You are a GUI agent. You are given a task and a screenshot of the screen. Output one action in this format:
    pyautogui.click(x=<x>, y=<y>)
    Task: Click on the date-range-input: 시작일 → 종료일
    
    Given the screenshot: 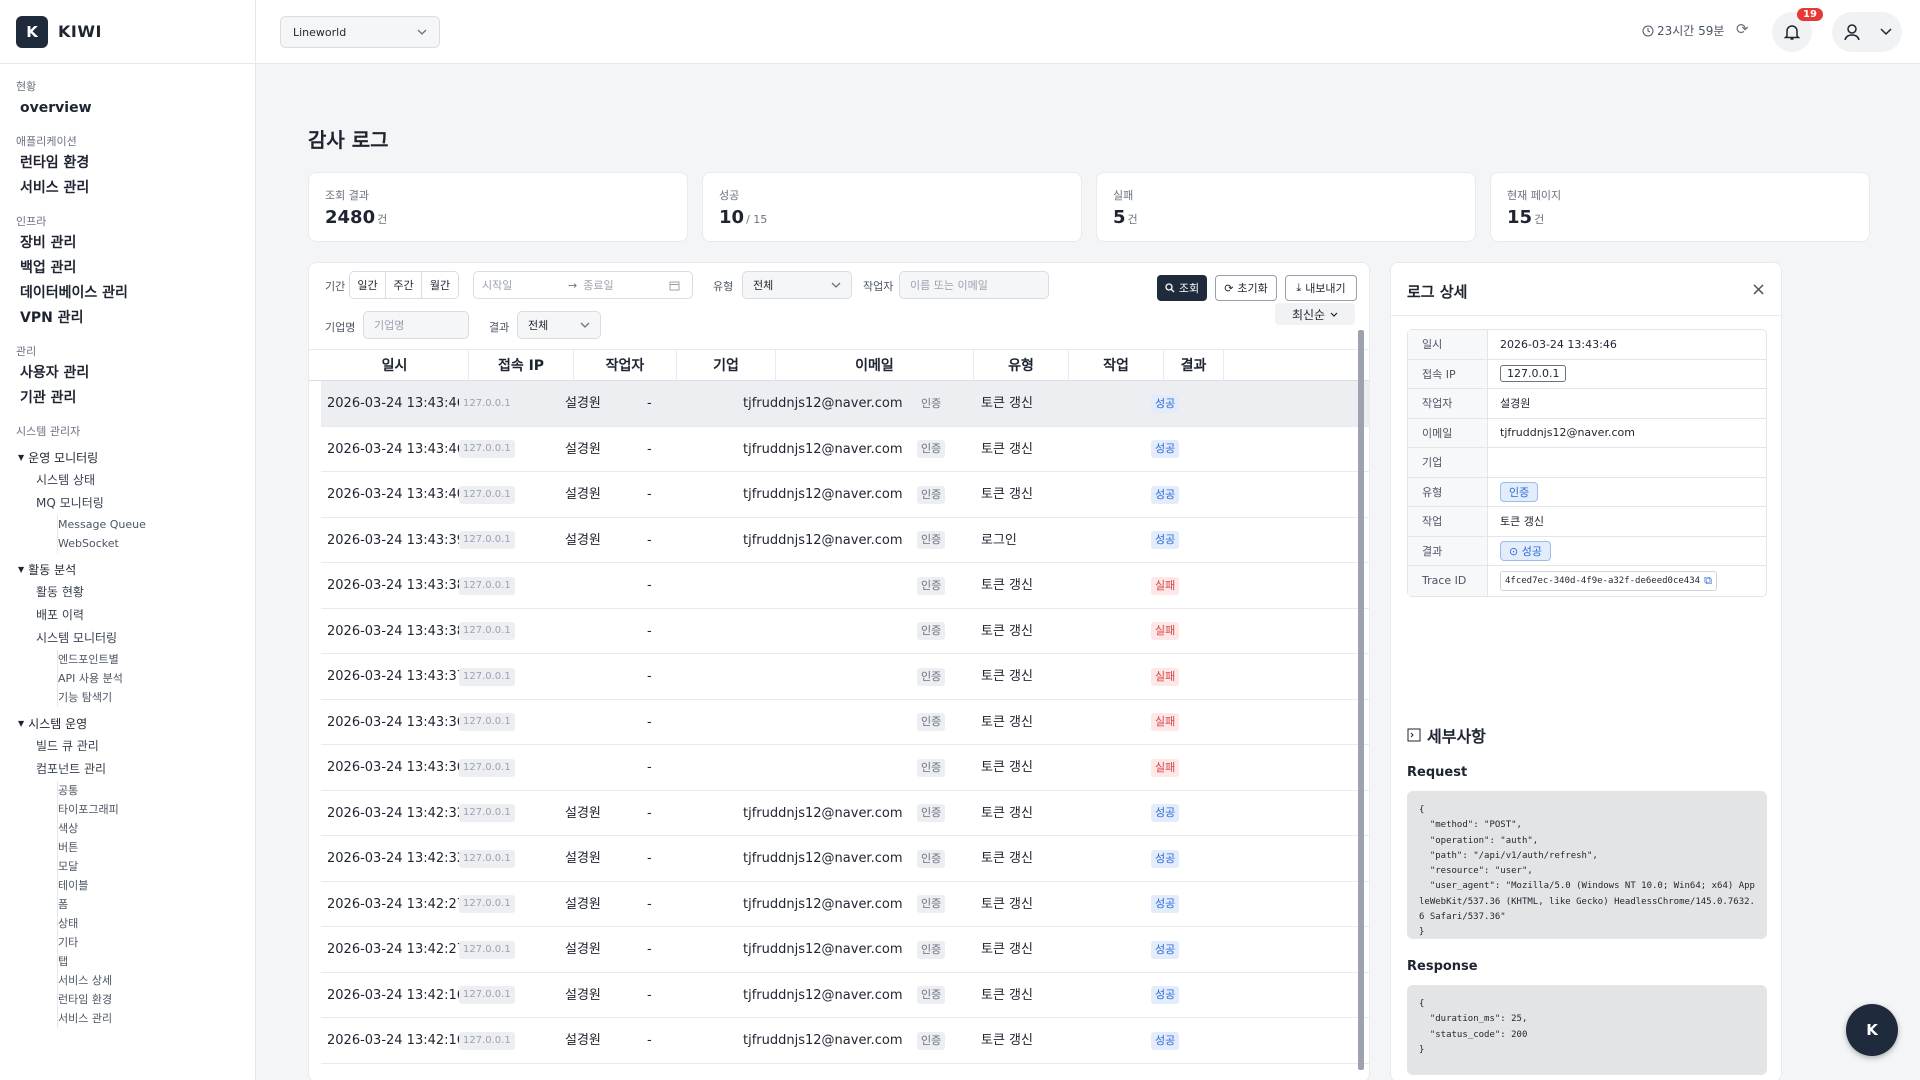 What is the action you would take?
    pyautogui.click(x=583, y=285)
    